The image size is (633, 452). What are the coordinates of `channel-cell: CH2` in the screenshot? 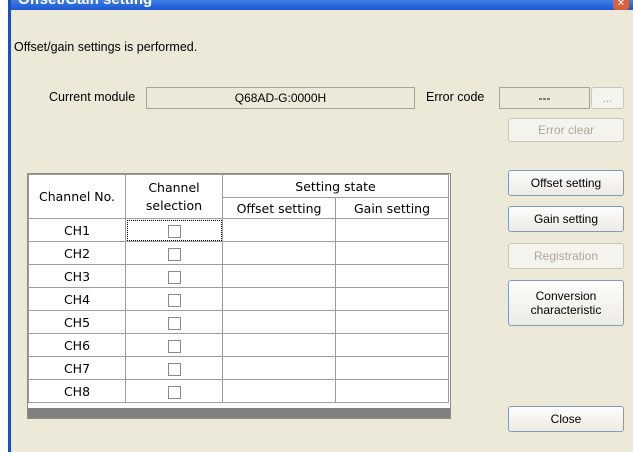 It's located at (77, 253).